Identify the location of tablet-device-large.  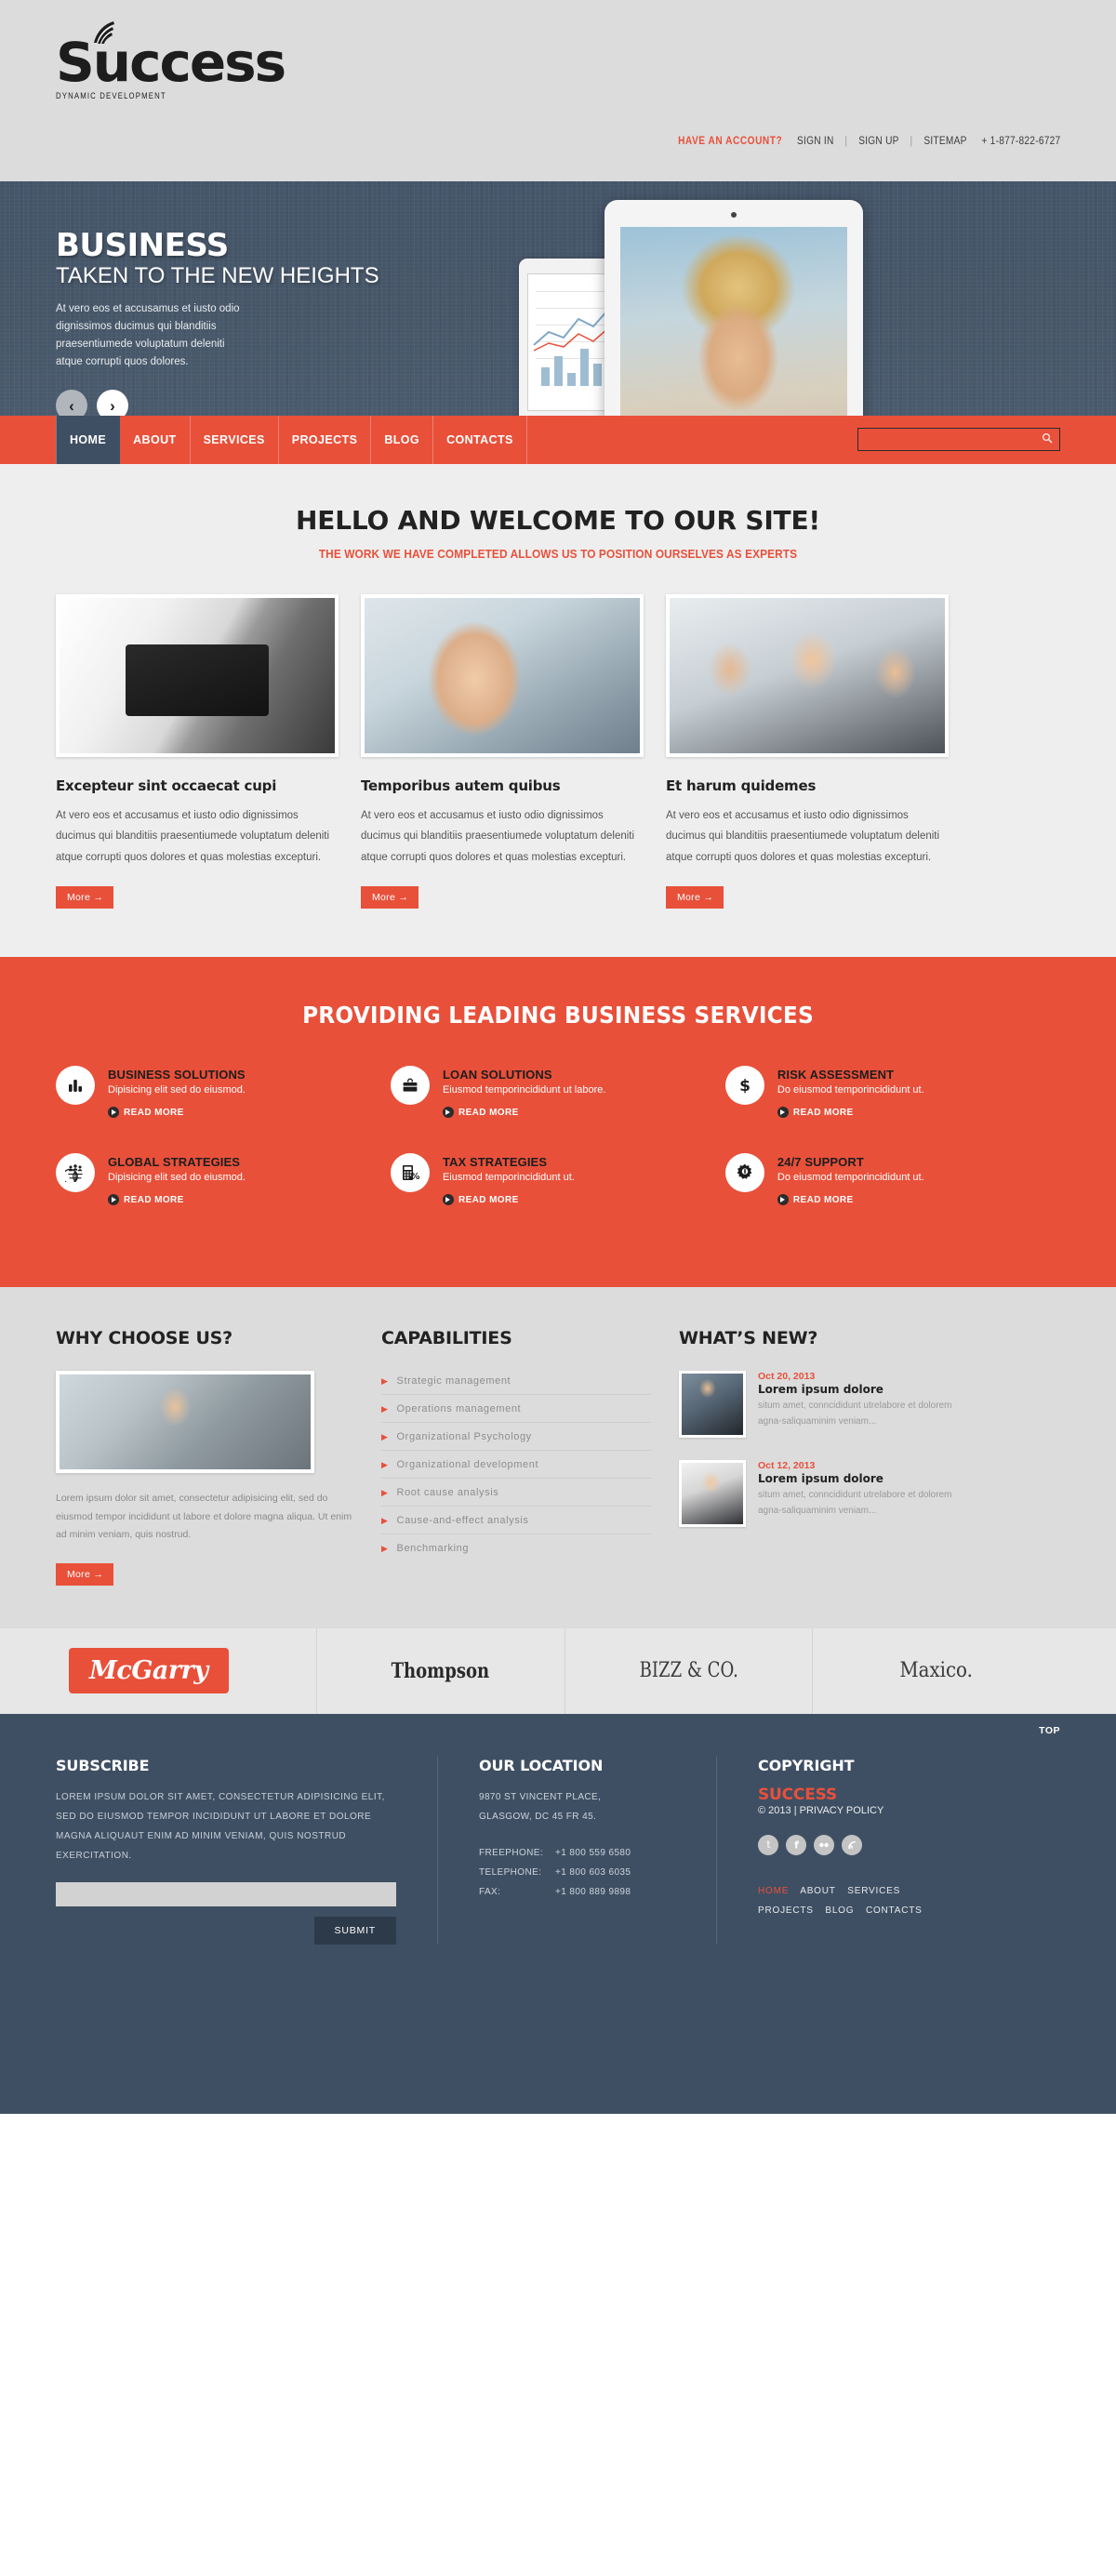
(733, 308).